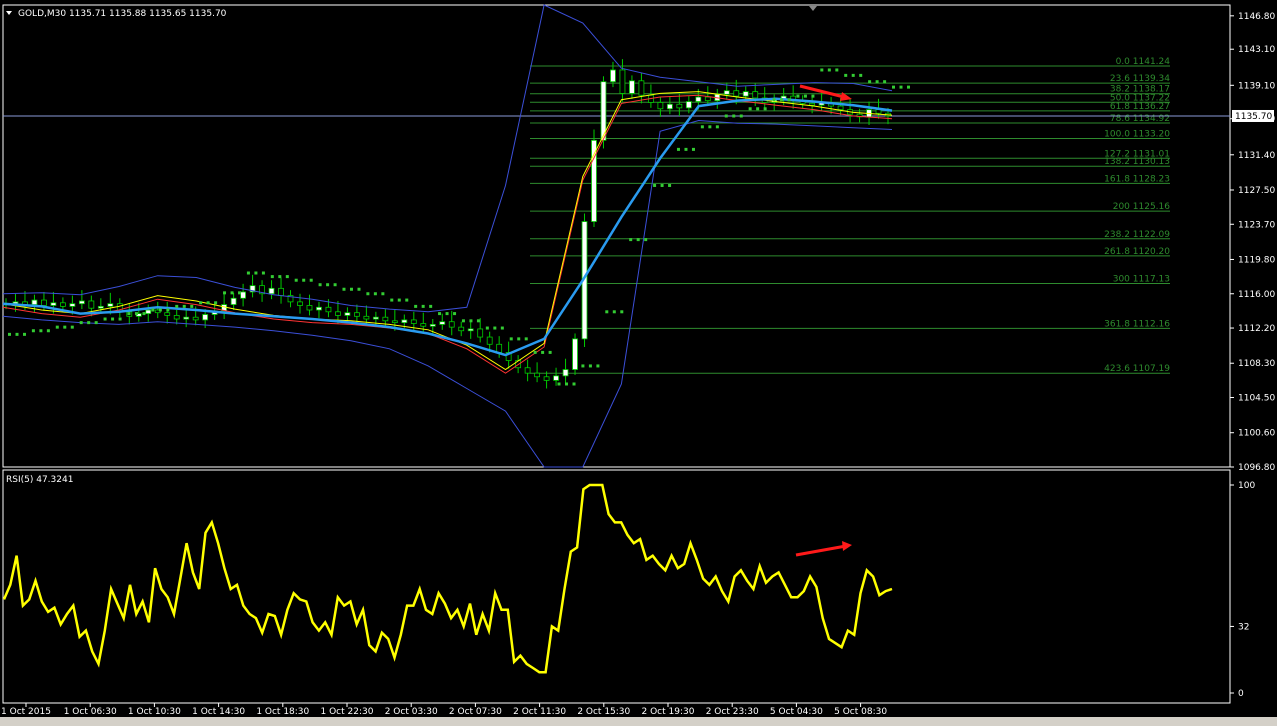  What do you see at coordinates (1140, 79) in the screenshot?
I see `fibo-level-label: 23.6 1139.34` at bounding box center [1140, 79].